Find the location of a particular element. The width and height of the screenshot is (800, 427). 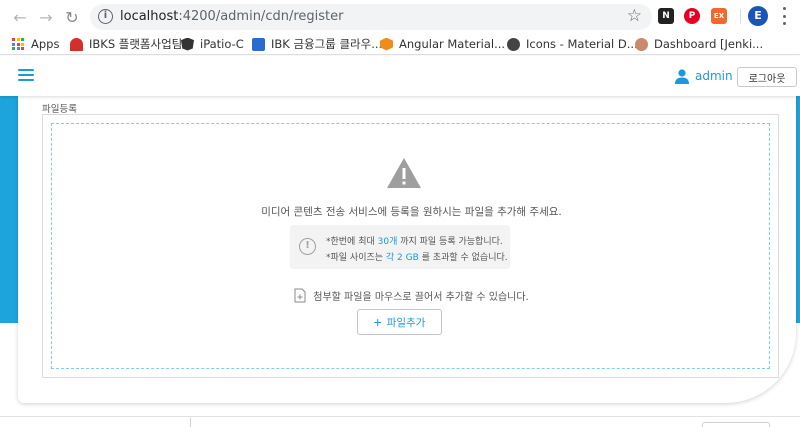

ibk-logo-icon is located at coordinates (258, 44).